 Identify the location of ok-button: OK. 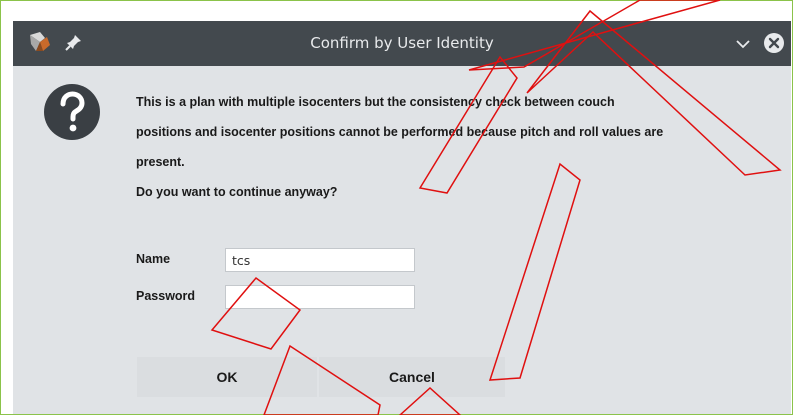
(227, 377).